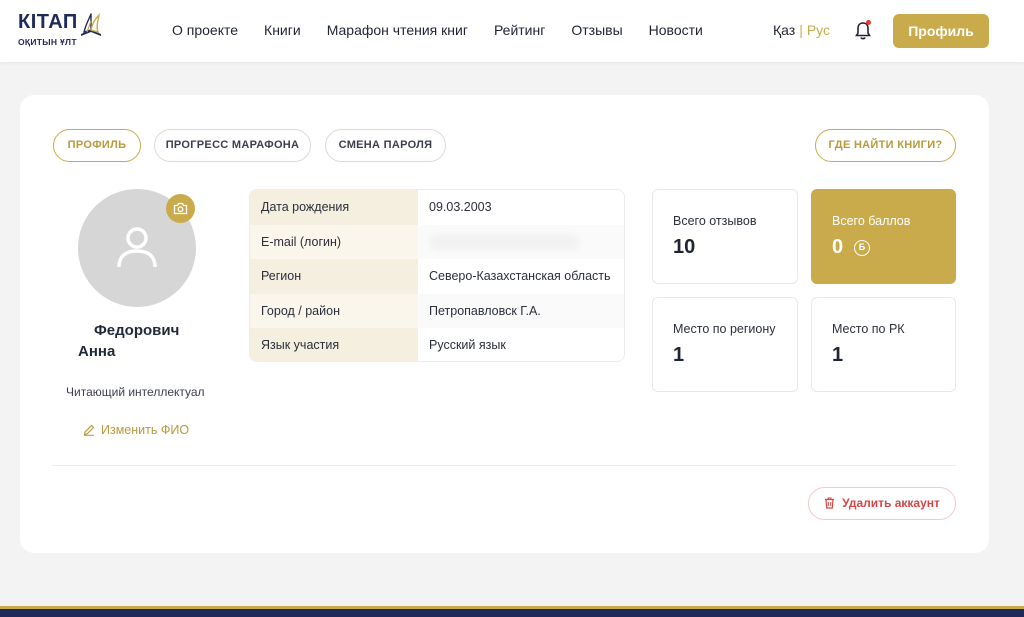 Image resolution: width=1024 pixels, height=617 pixels. What do you see at coordinates (871, 221) in the screenshot?
I see `stat-label: Всего баллов` at bounding box center [871, 221].